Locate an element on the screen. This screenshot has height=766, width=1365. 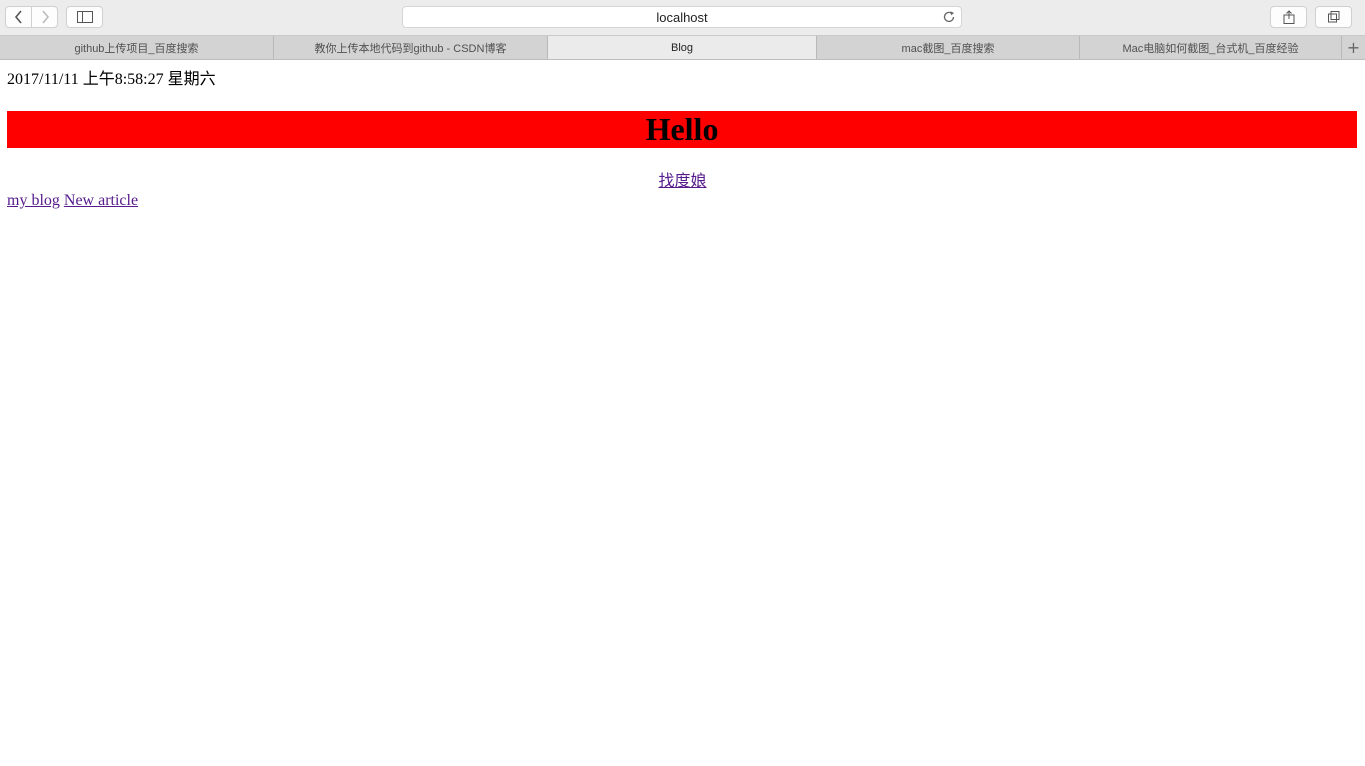
nav-links: my blog New article is located at coordinates (72, 201).